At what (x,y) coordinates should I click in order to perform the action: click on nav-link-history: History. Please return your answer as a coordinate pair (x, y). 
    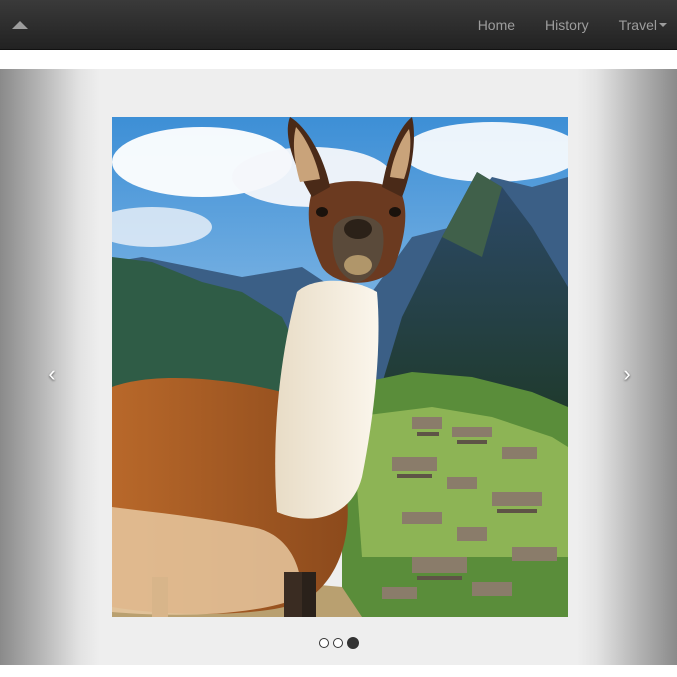
    Looking at the image, I should click on (567, 25).